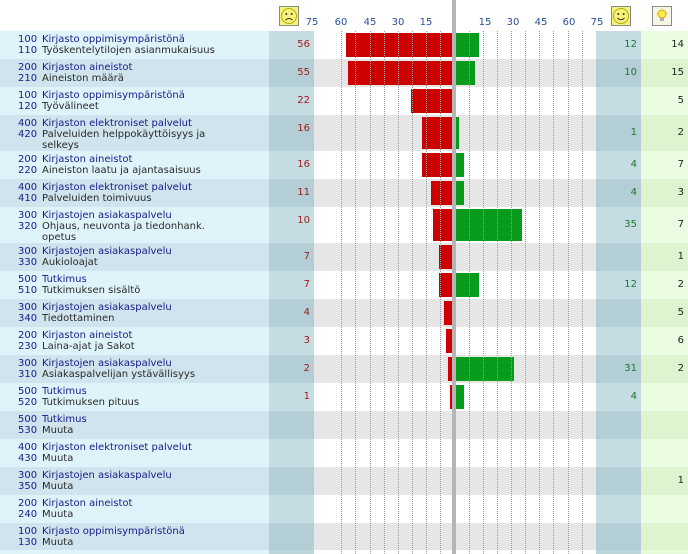 The image size is (688, 554). What do you see at coordinates (143, 430) in the screenshot?
I see `sub-category-label: 530 Muuta` at bounding box center [143, 430].